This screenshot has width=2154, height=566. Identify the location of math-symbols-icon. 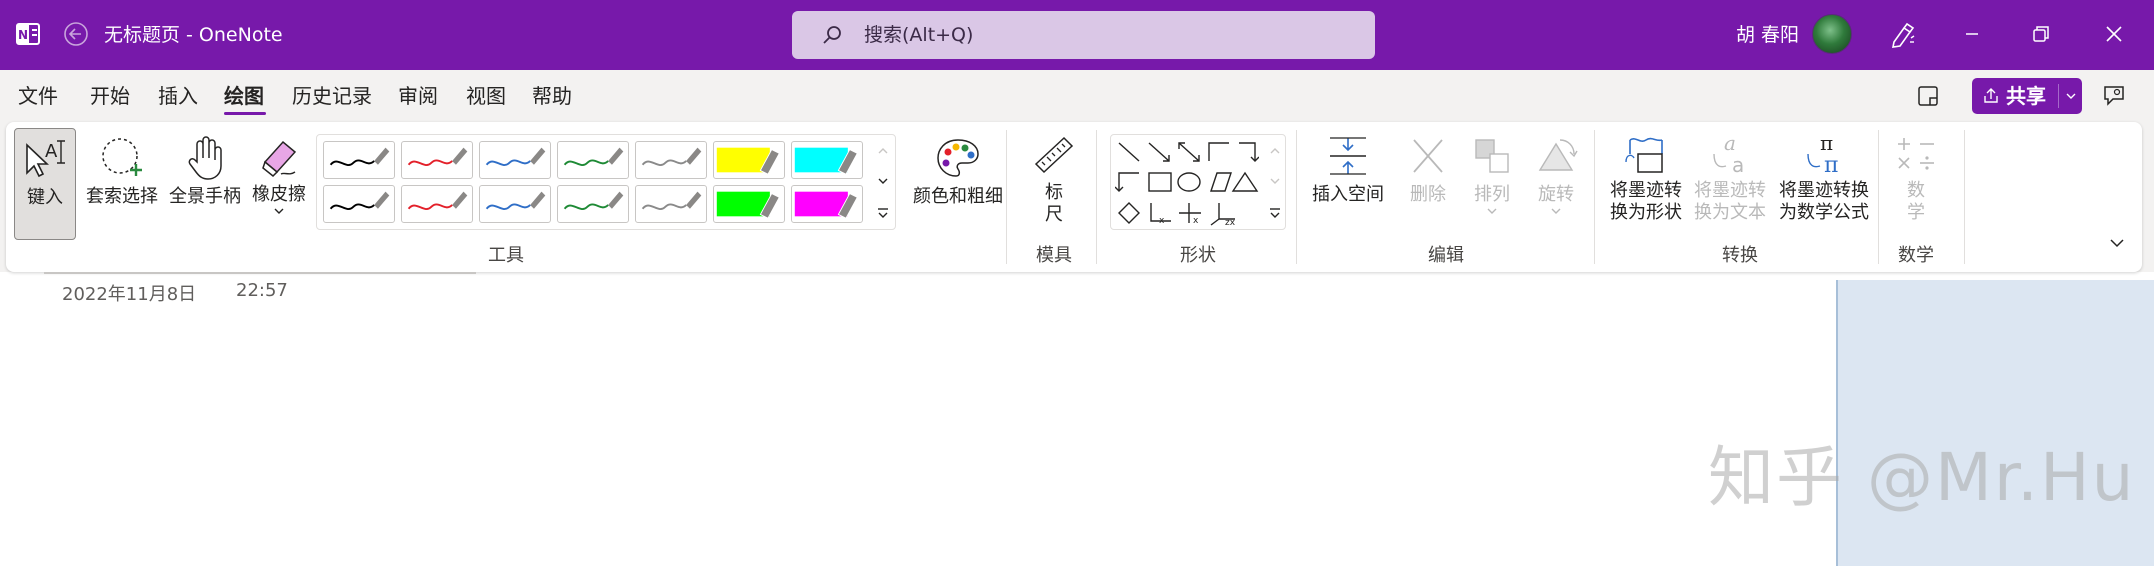
(1916, 154).